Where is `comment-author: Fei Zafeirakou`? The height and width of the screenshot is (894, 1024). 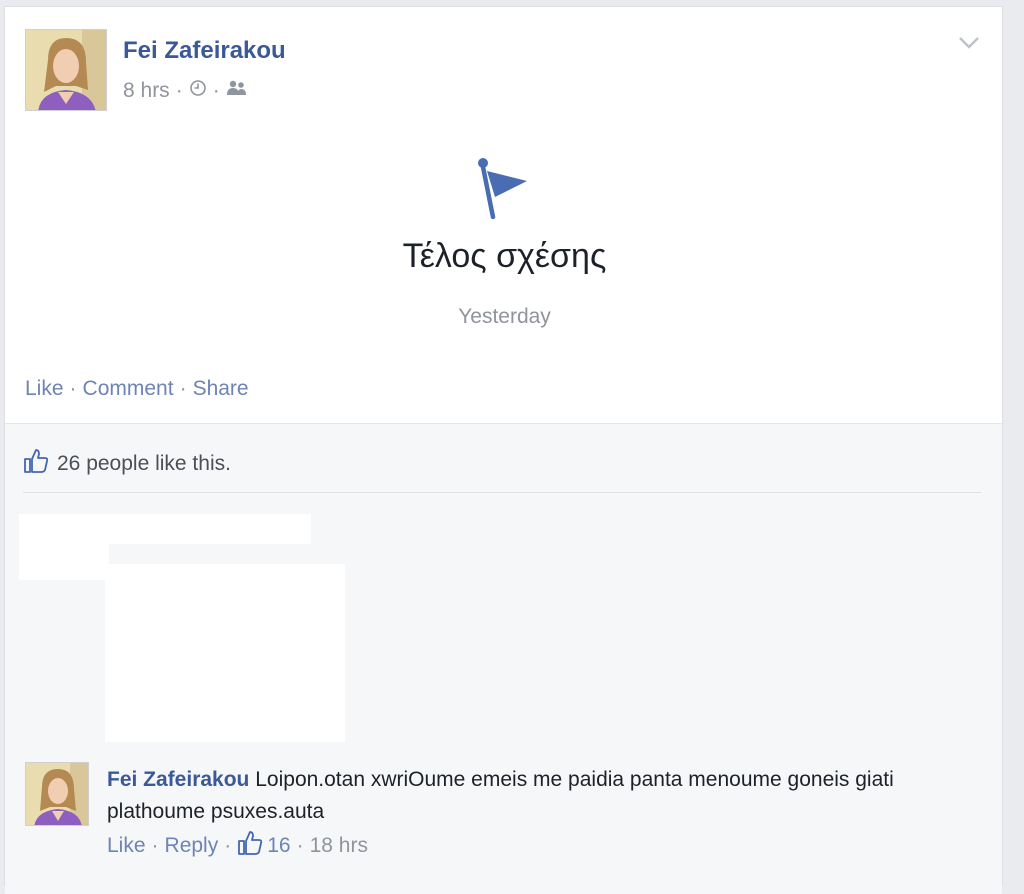 comment-author: Fei Zafeirakou is located at coordinates (178, 779).